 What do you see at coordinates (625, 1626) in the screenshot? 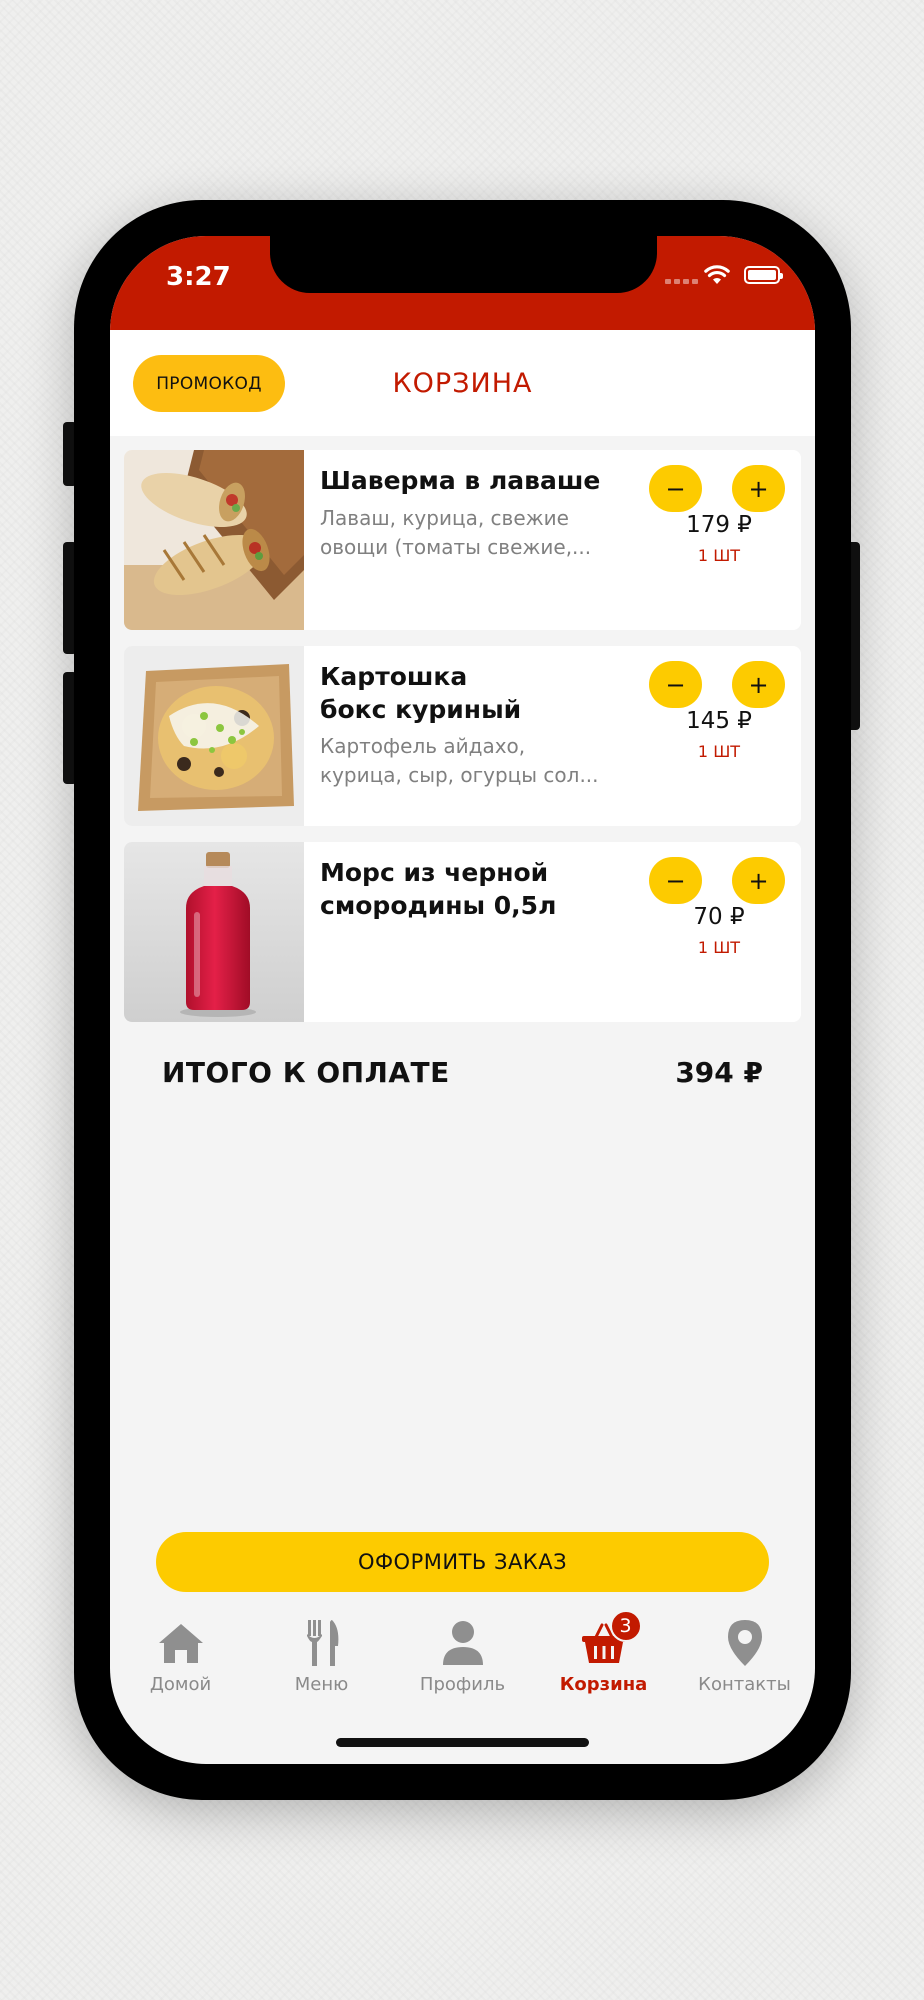
I see `cart-count-badge: 3` at bounding box center [625, 1626].